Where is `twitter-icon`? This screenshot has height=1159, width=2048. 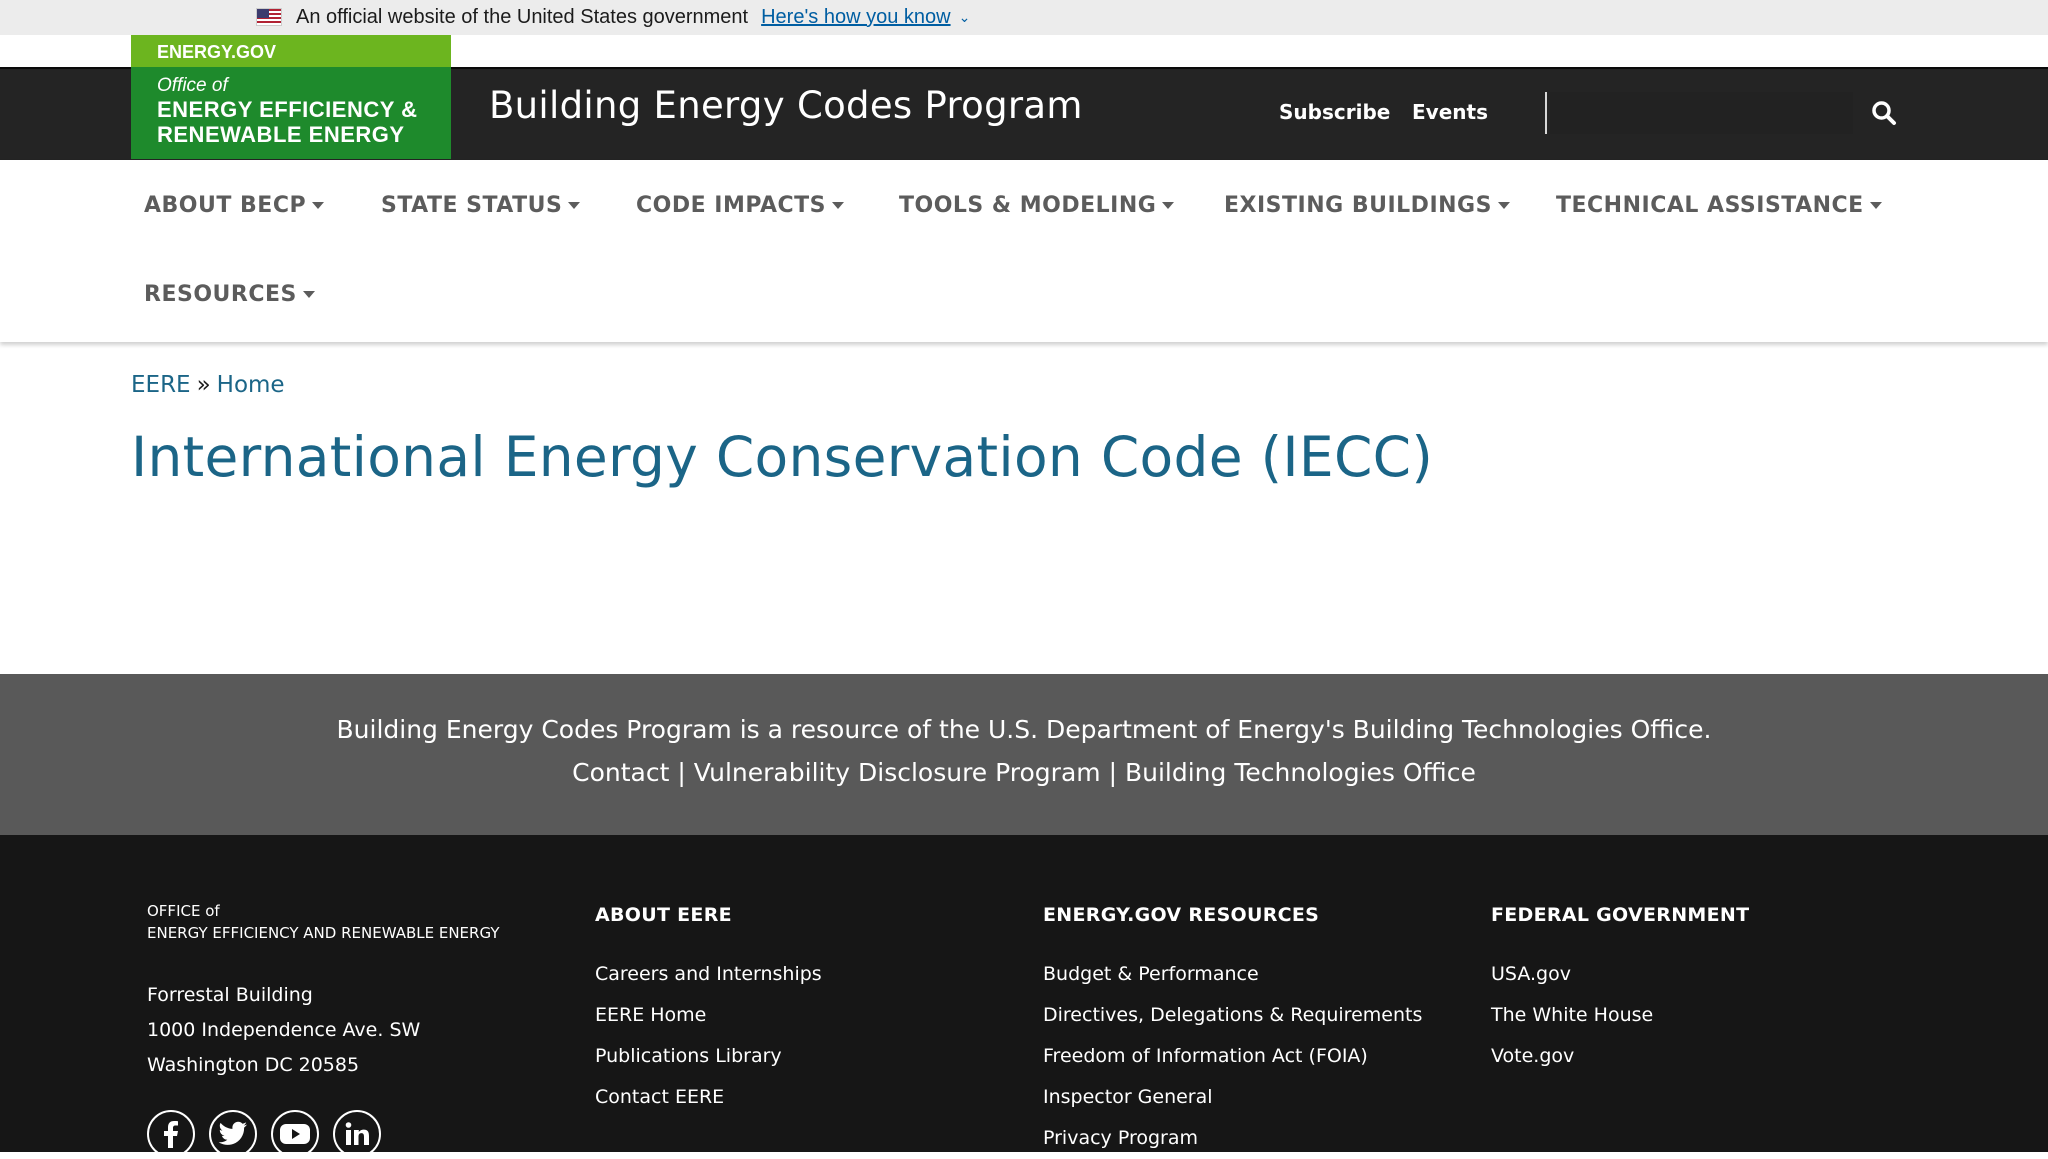 twitter-icon is located at coordinates (233, 1134).